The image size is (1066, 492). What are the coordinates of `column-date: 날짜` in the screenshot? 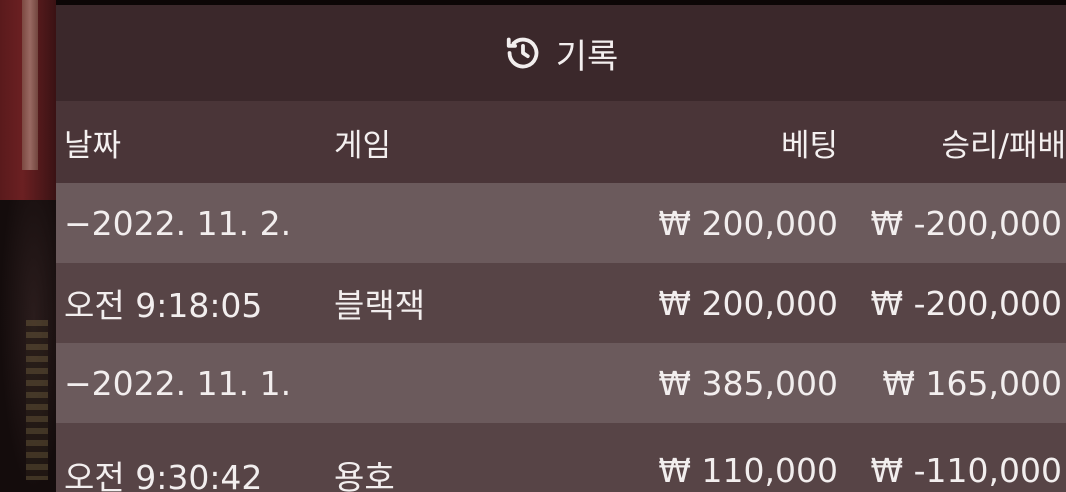 It's located at (93, 145).